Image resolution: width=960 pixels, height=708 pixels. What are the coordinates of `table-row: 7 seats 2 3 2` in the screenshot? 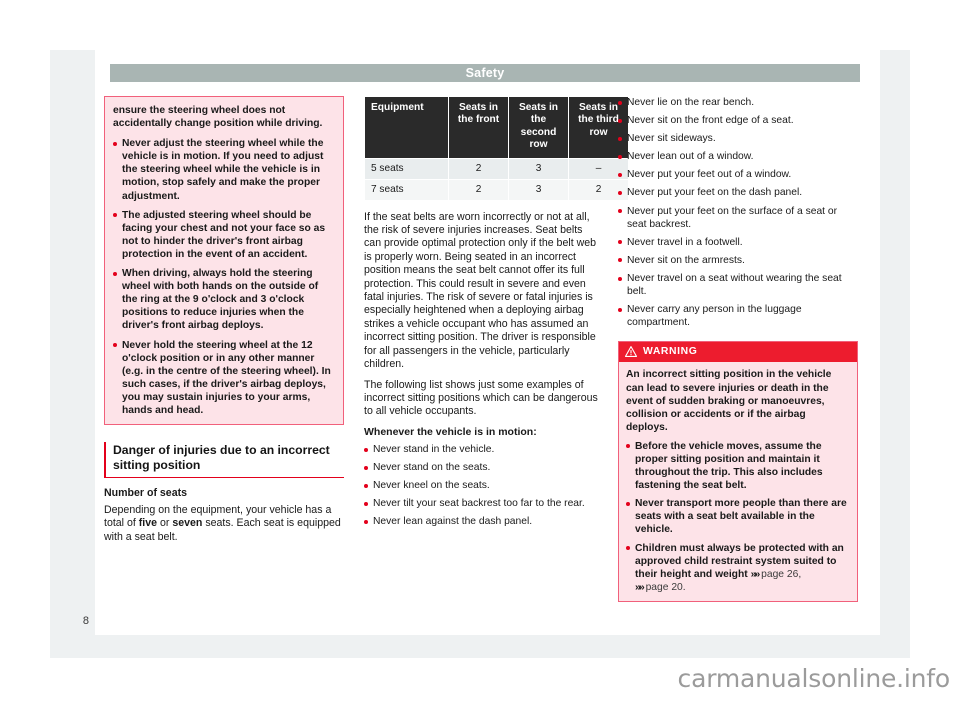 It's located at (496, 189).